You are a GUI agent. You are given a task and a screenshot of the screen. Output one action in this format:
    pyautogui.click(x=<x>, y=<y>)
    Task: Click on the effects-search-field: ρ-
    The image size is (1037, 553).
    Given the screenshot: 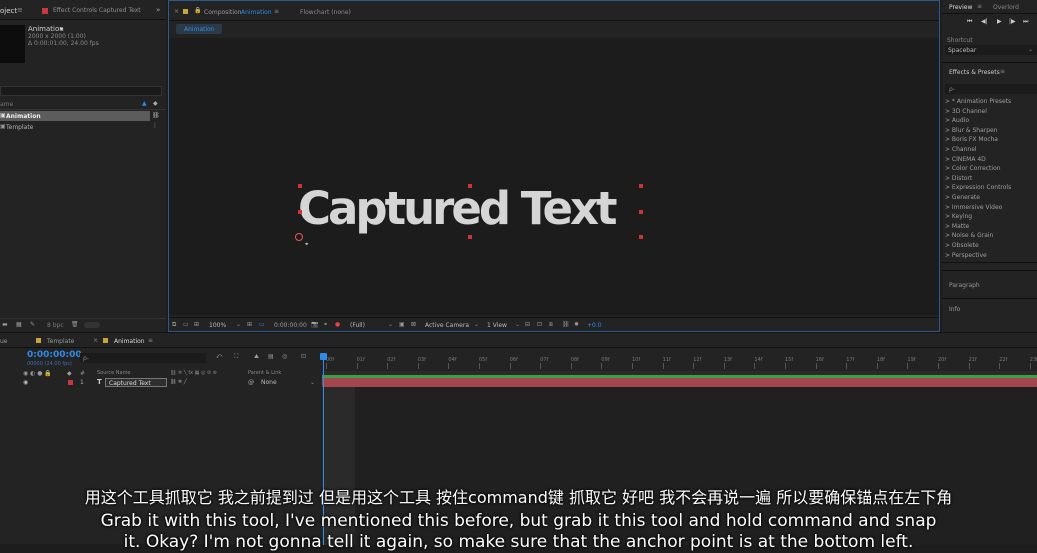 What is the action you would take?
    pyautogui.click(x=991, y=89)
    